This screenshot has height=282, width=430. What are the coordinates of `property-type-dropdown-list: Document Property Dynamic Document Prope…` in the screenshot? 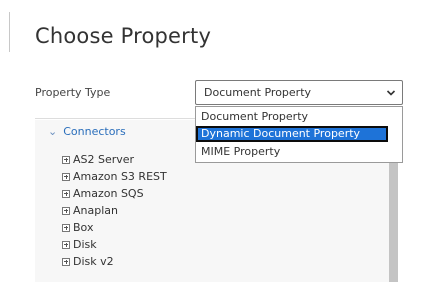 It's located at (299, 134).